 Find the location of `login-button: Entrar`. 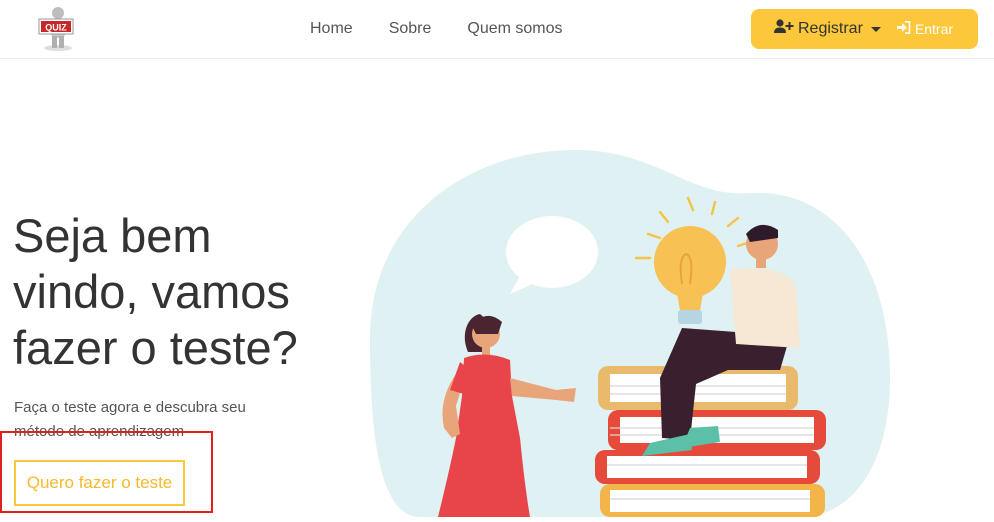

login-button: Entrar is located at coordinates (925, 29).